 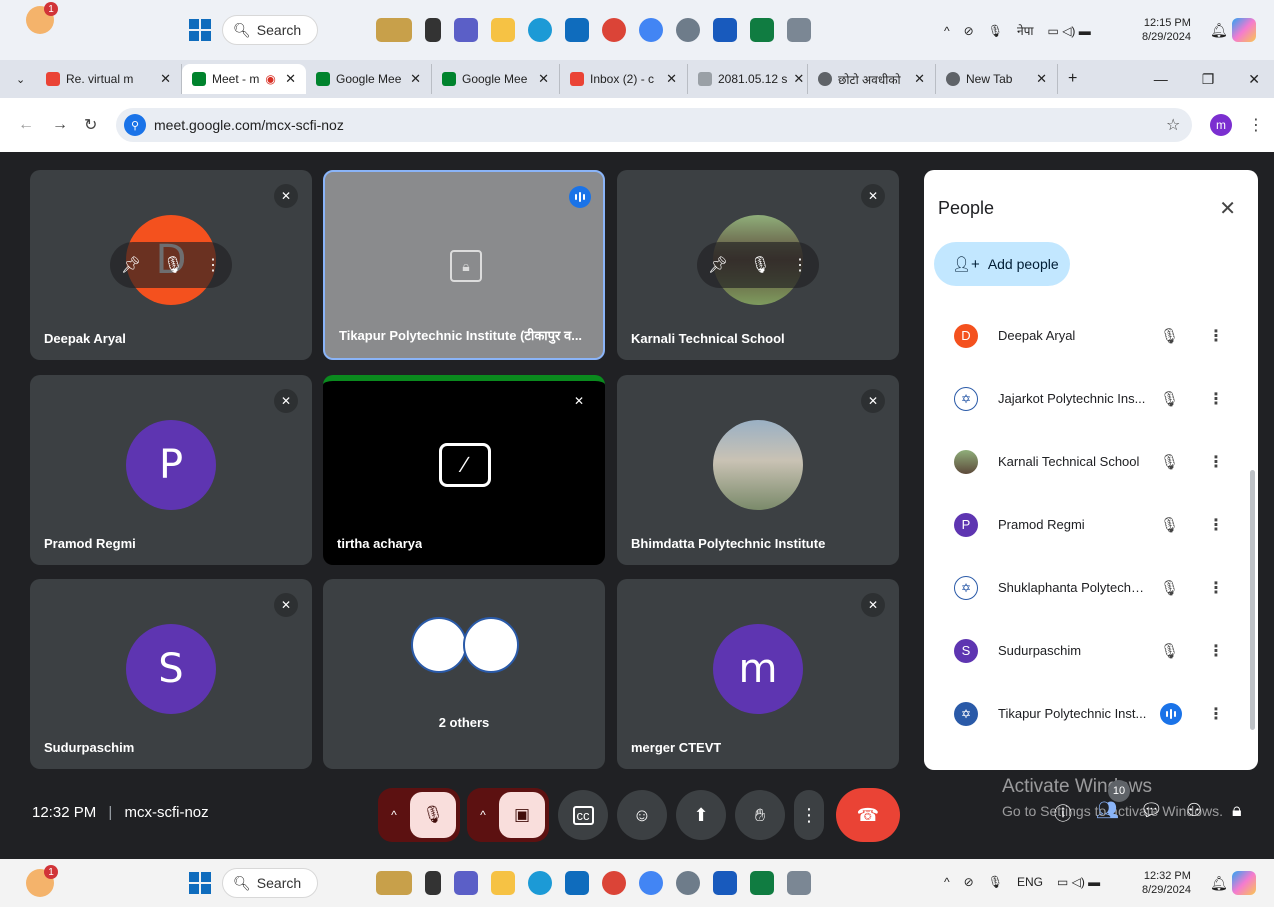 What do you see at coordinates (90, 125) in the screenshot?
I see `reload-icon: ↻` at bounding box center [90, 125].